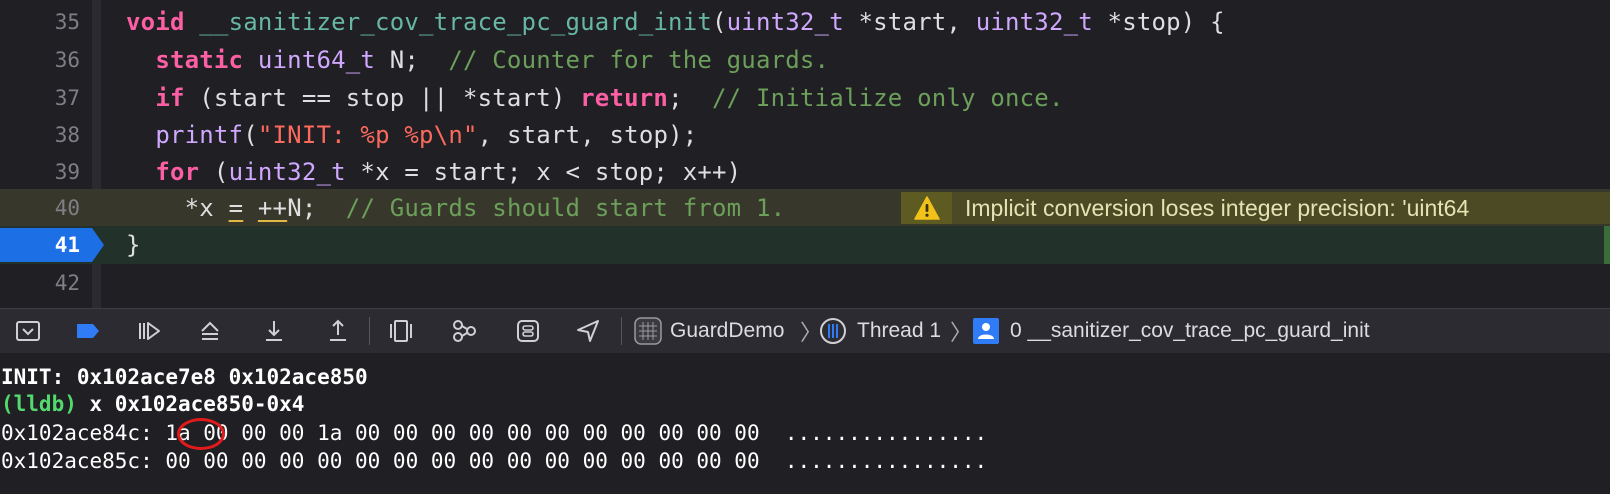 The image size is (1610, 494). What do you see at coordinates (648, 331) in the screenshot?
I see `app-icon` at bounding box center [648, 331].